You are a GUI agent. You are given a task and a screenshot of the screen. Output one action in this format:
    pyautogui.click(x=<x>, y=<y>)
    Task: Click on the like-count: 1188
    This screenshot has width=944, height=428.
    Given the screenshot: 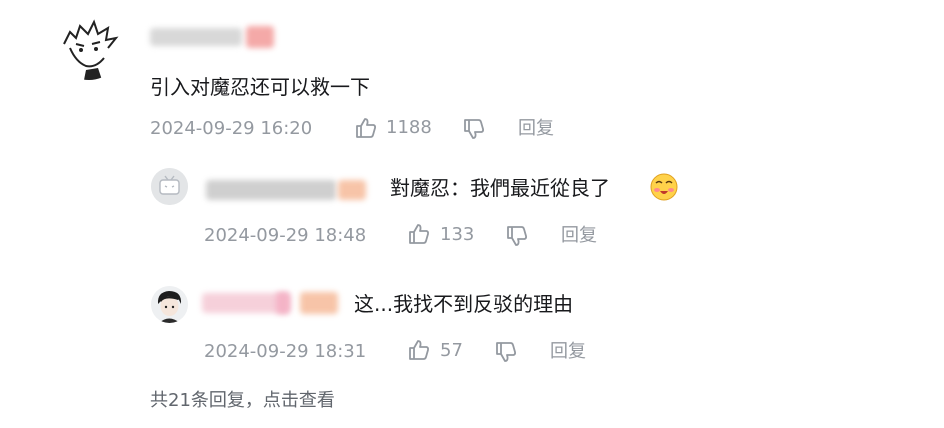 What is the action you would take?
    pyautogui.click(x=409, y=127)
    